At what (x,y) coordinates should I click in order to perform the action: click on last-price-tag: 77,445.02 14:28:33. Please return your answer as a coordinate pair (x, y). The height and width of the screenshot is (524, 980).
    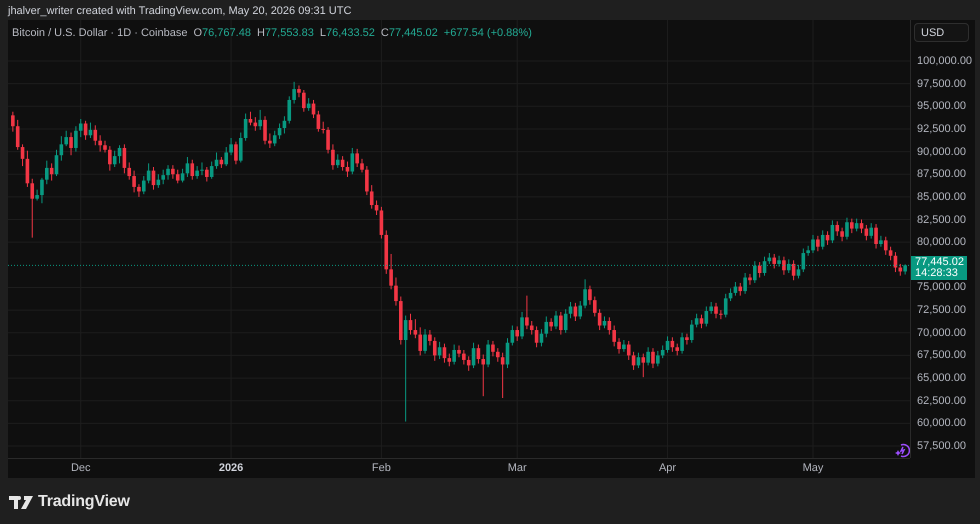
    Looking at the image, I should click on (939, 268).